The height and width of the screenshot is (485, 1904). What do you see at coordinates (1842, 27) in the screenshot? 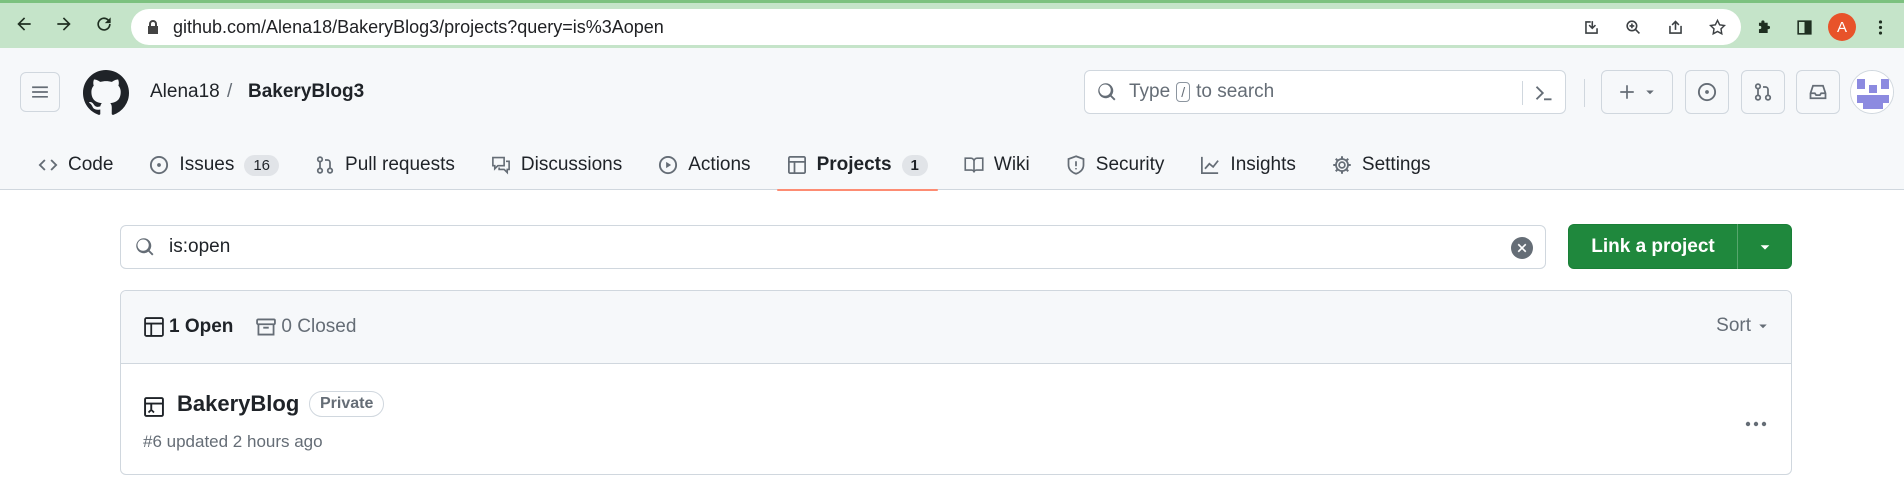
I see `profile-avatar: A` at bounding box center [1842, 27].